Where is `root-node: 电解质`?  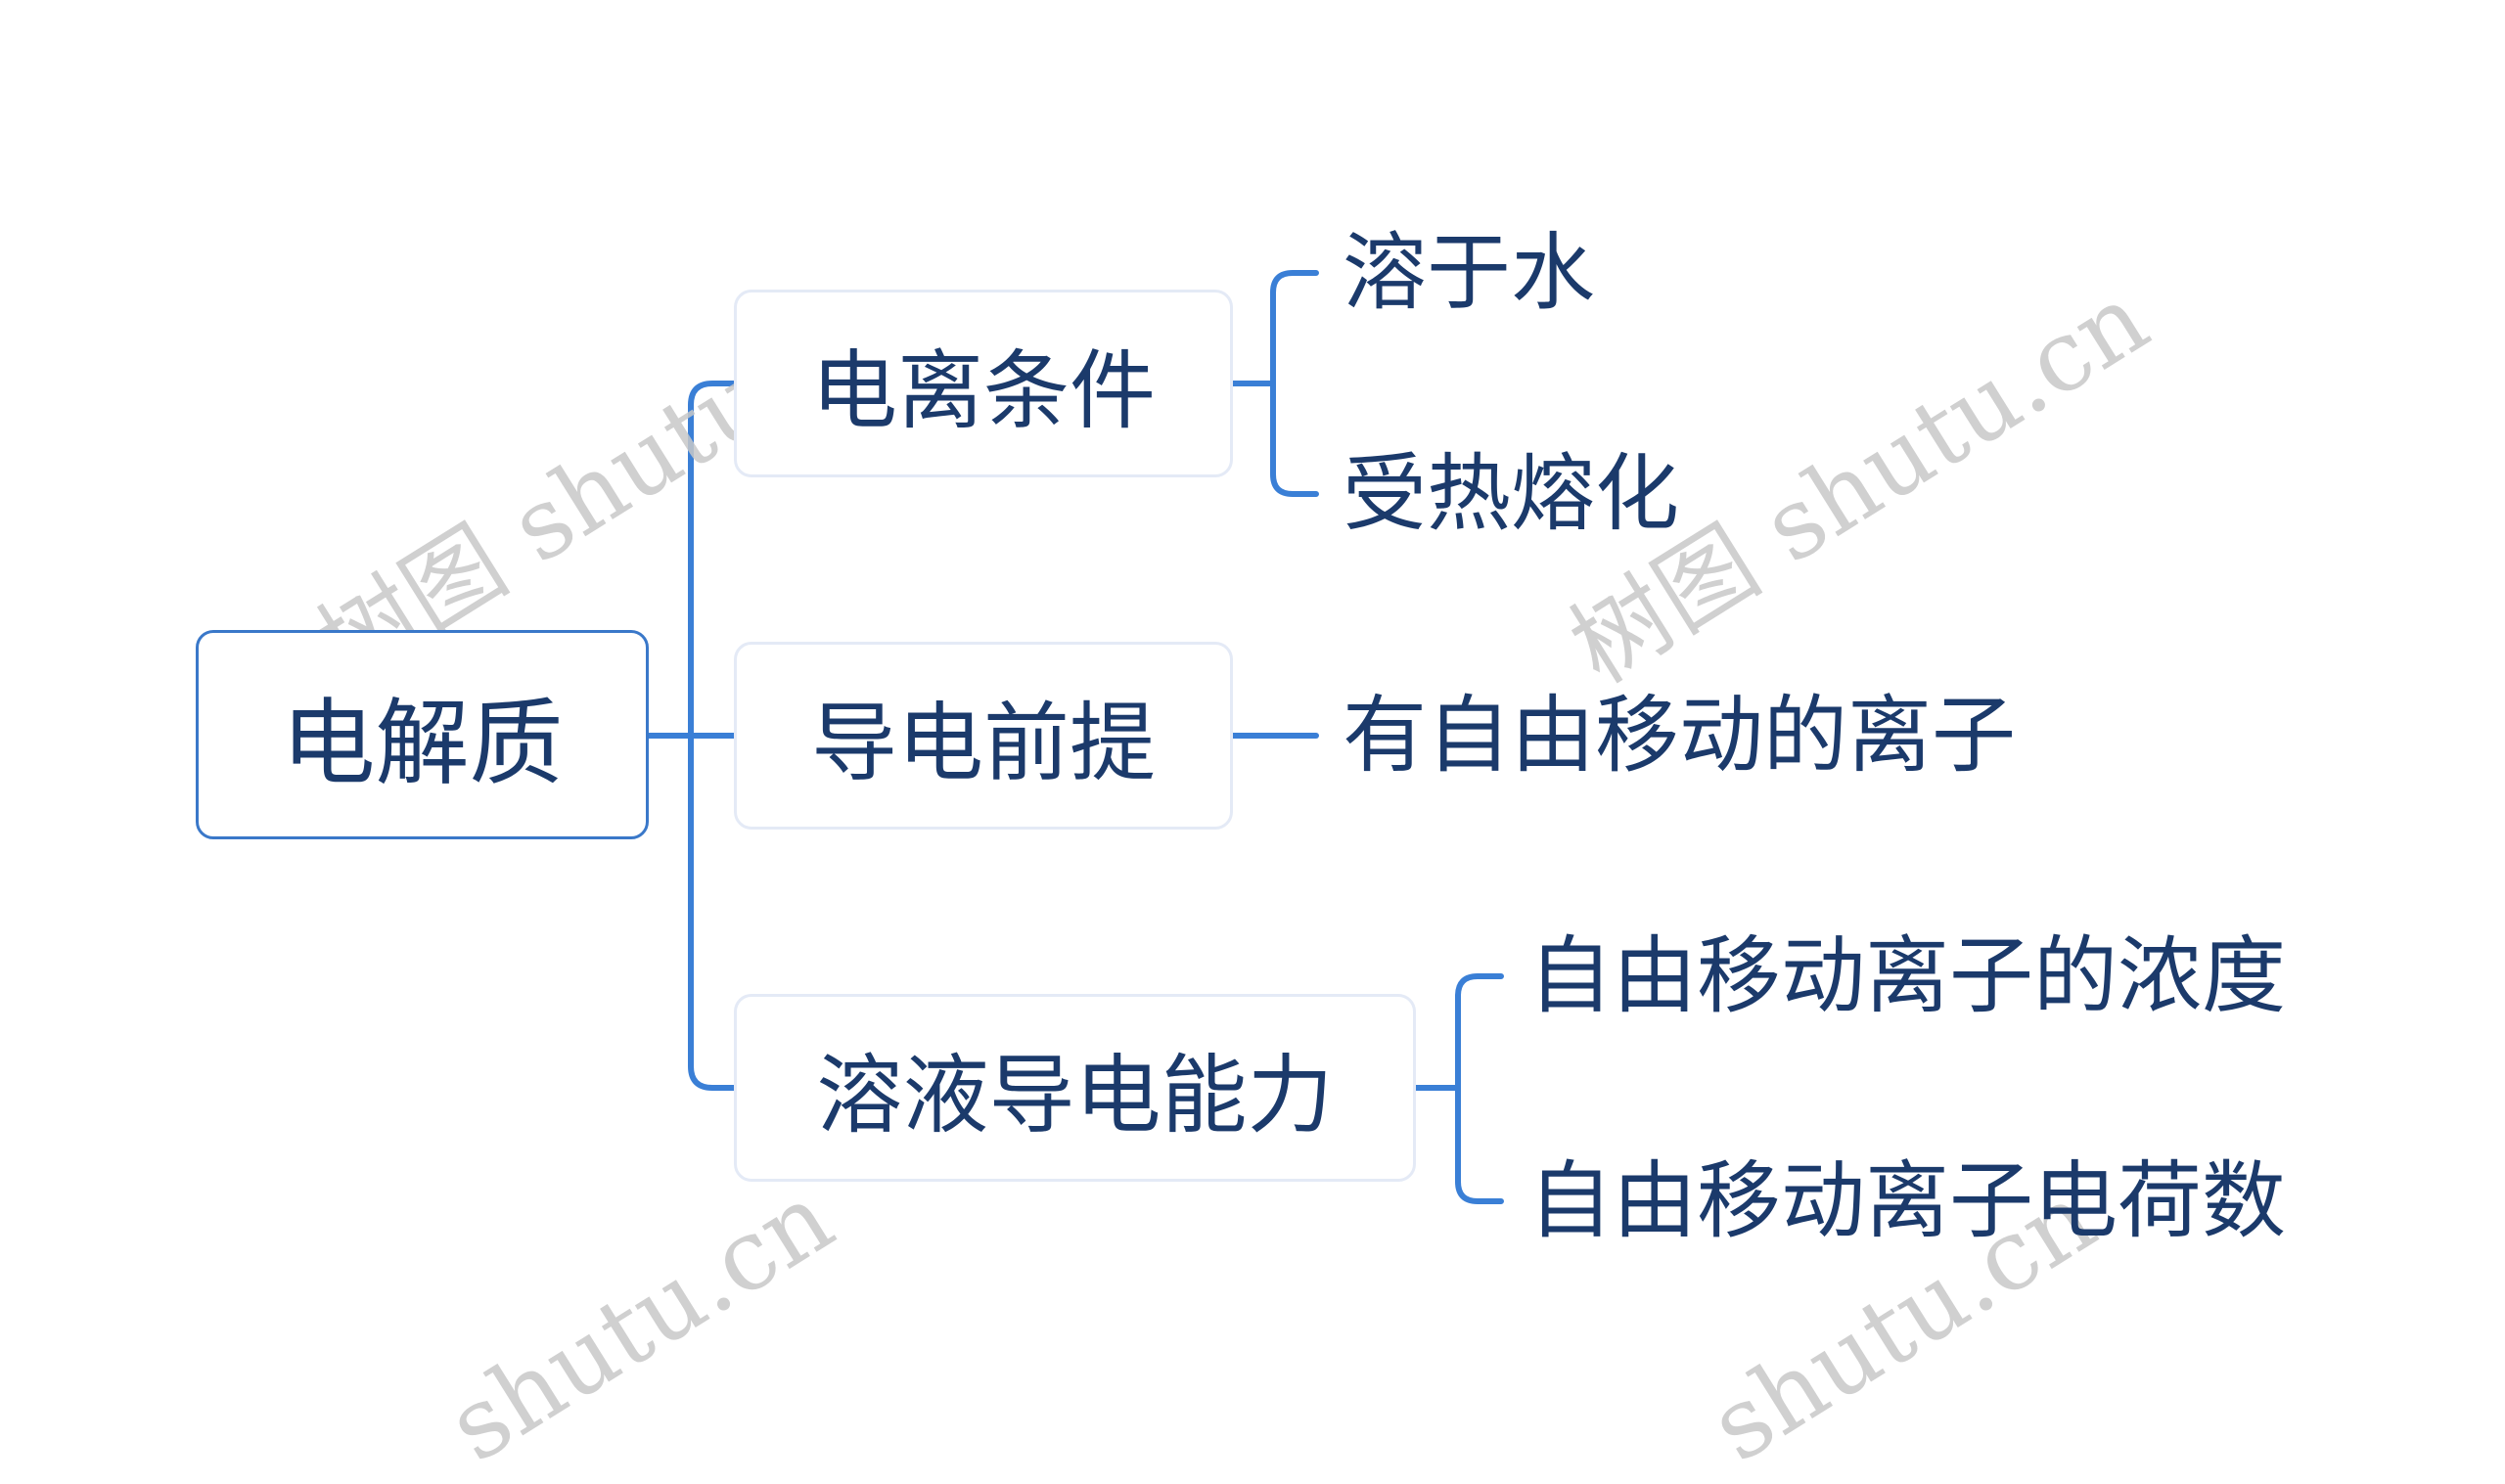
root-node: 电解质 is located at coordinates (422, 734).